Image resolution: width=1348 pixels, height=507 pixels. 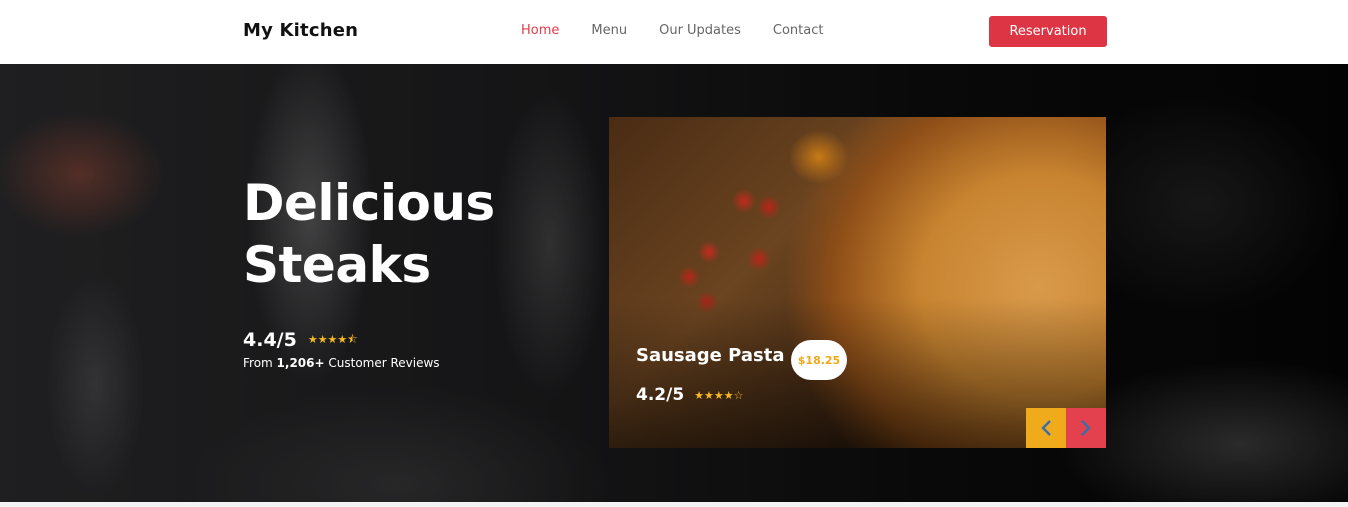 I want to click on hero-rating: 4.4/5 ★★★★⯪, so click(x=300, y=340).